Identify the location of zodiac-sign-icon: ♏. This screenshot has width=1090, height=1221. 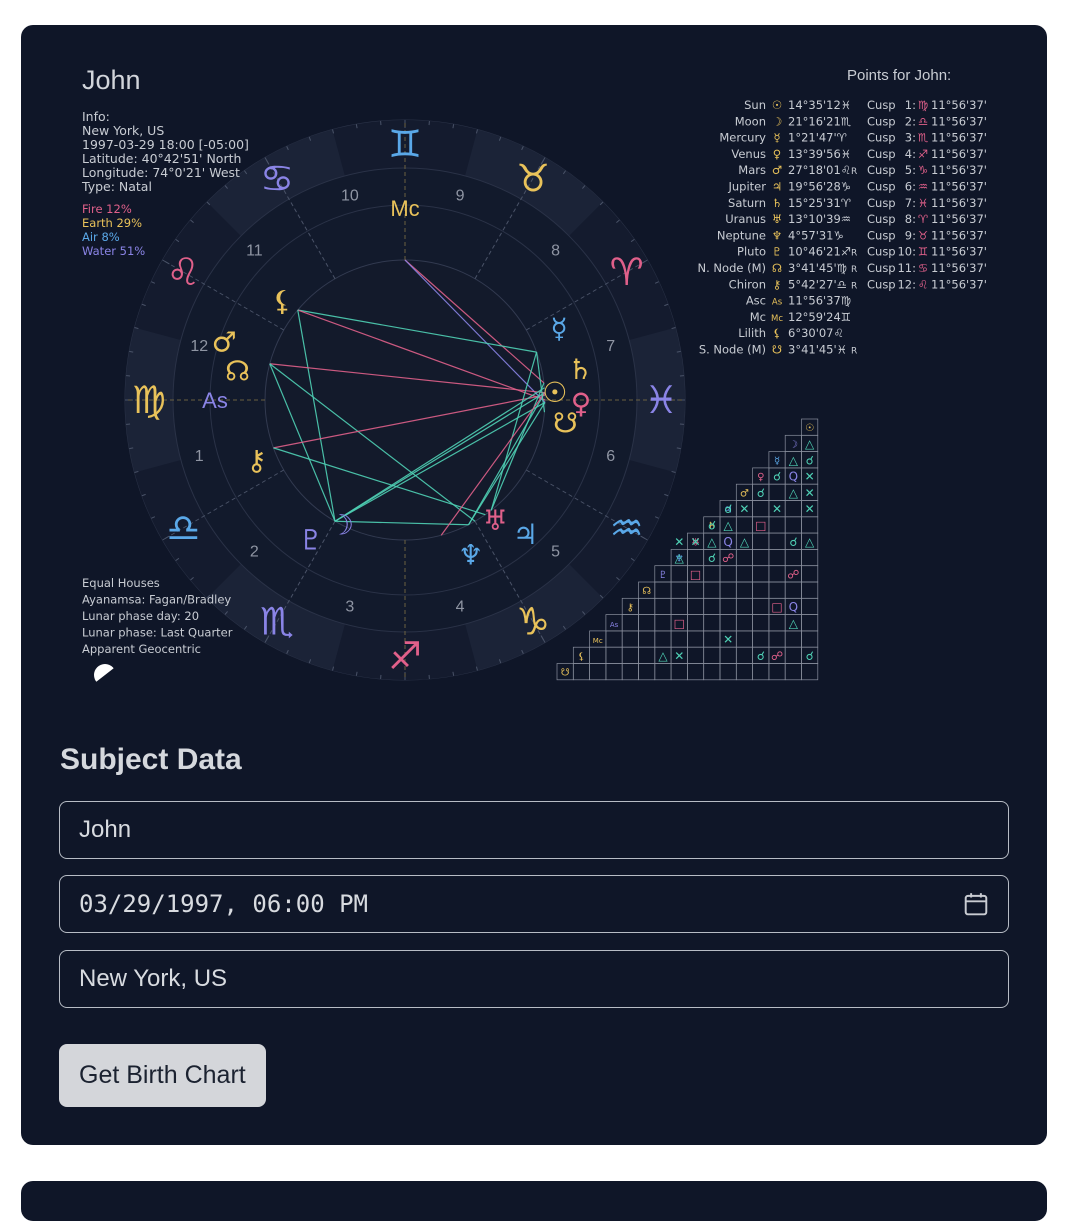
(277, 622).